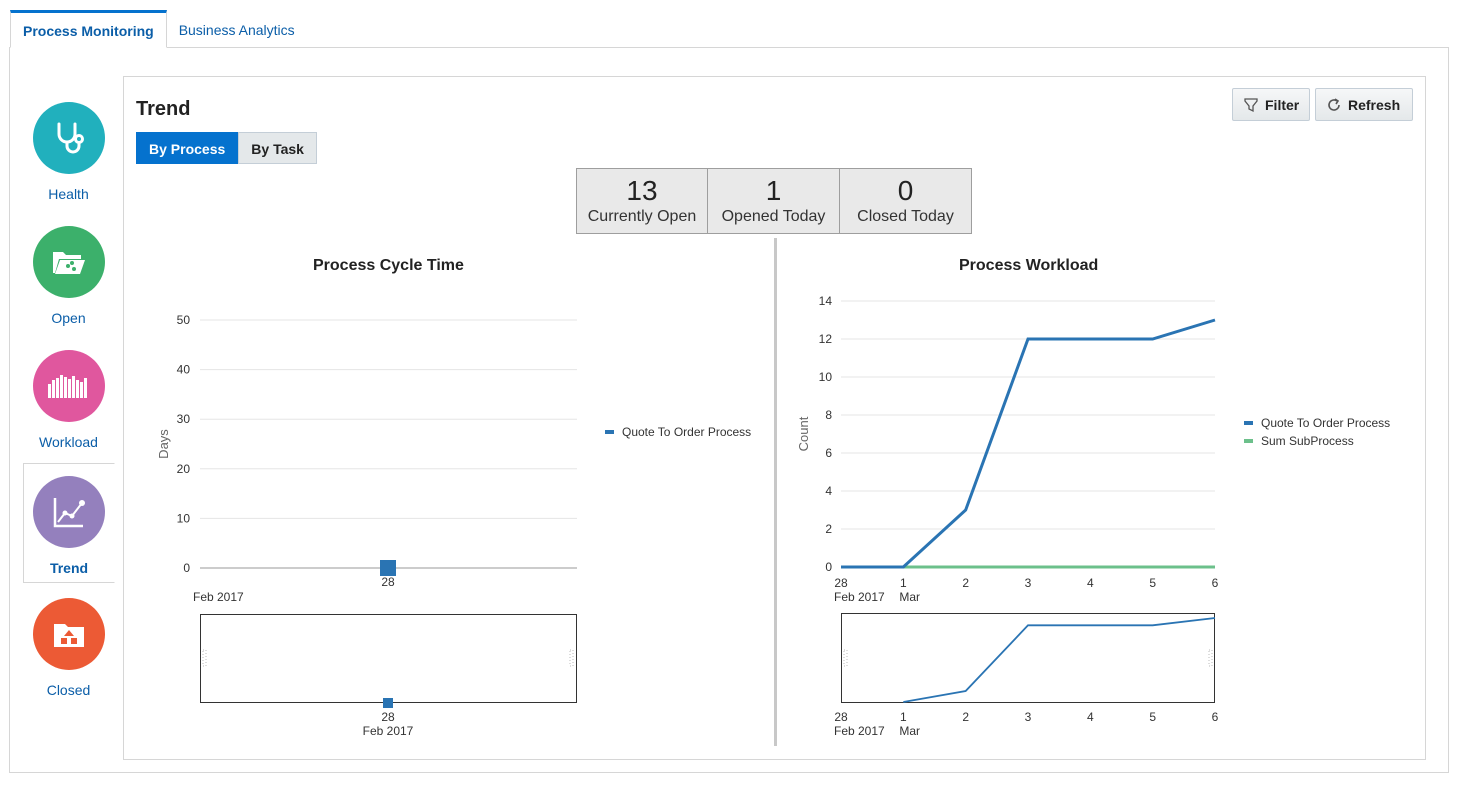 The height and width of the screenshot is (798, 1477). I want to click on y-axis-label: Days, so click(163, 444).